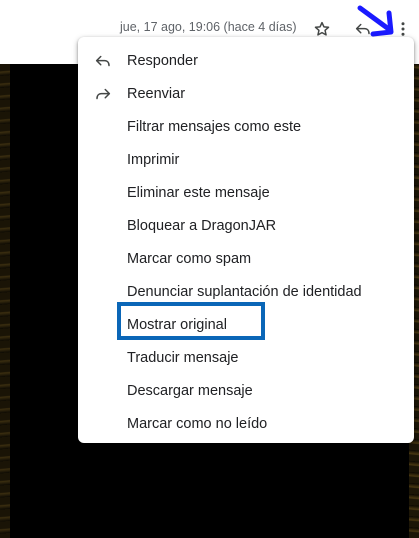 The image size is (419, 538). I want to click on forward-icon, so click(103, 94).